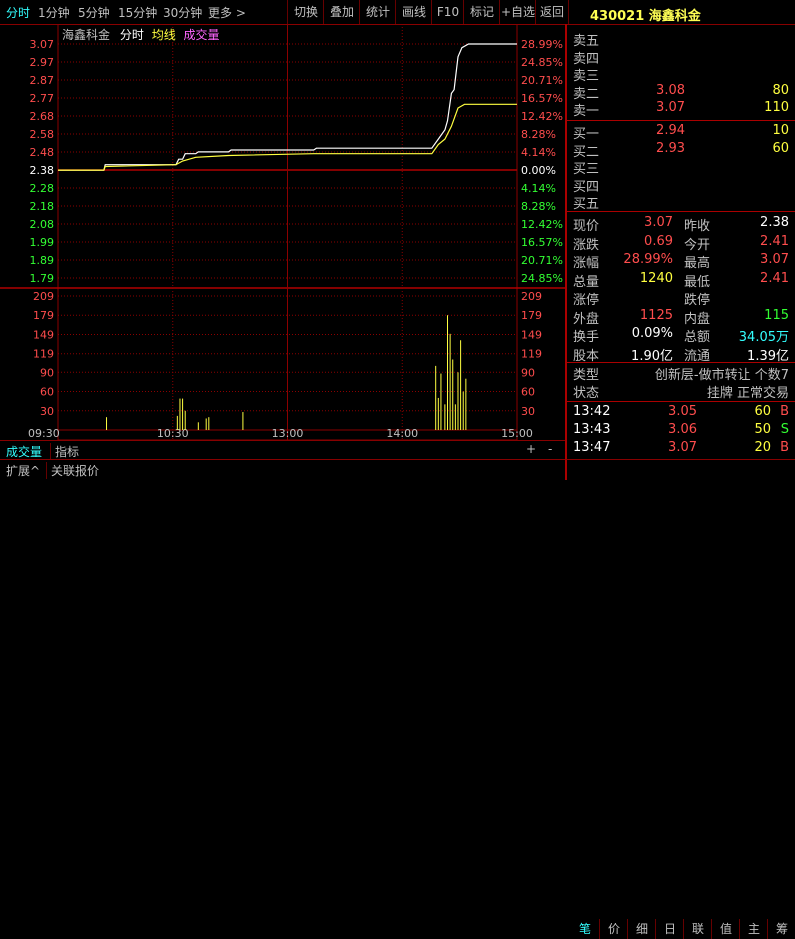 The height and width of the screenshot is (939, 795). I want to click on pct-tick-label: 28.99%, so click(542, 44).